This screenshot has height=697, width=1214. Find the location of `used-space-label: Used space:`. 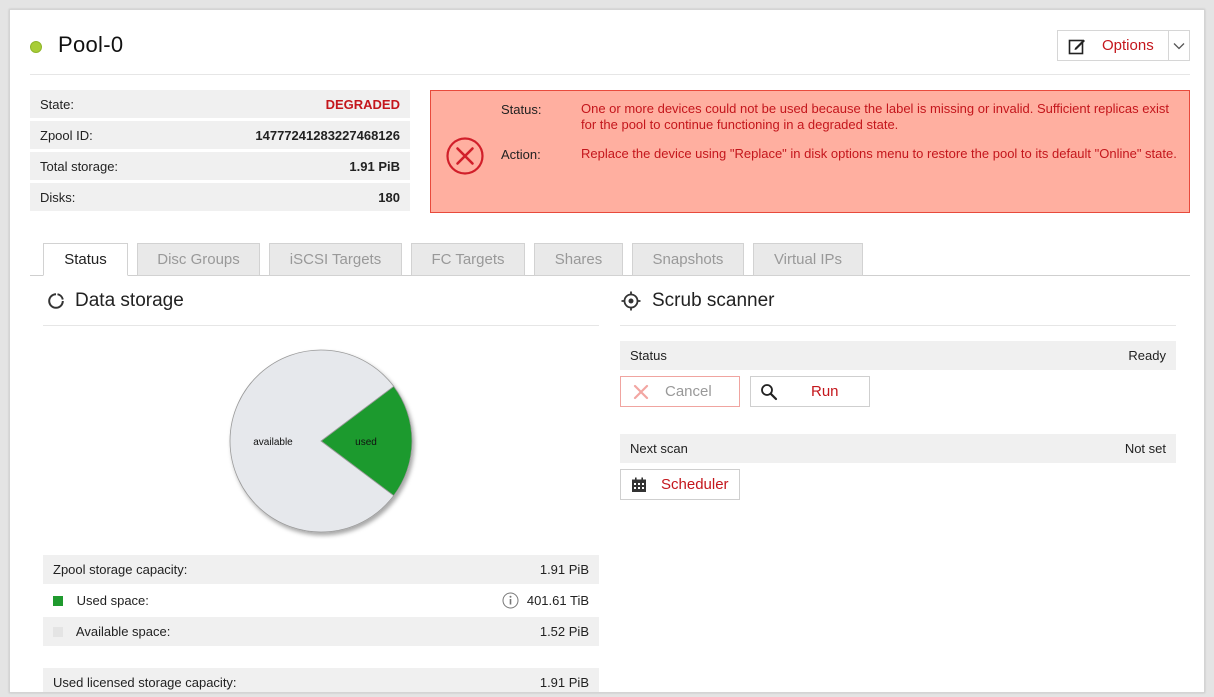

used-space-label: Used space: is located at coordinates (112, 600).